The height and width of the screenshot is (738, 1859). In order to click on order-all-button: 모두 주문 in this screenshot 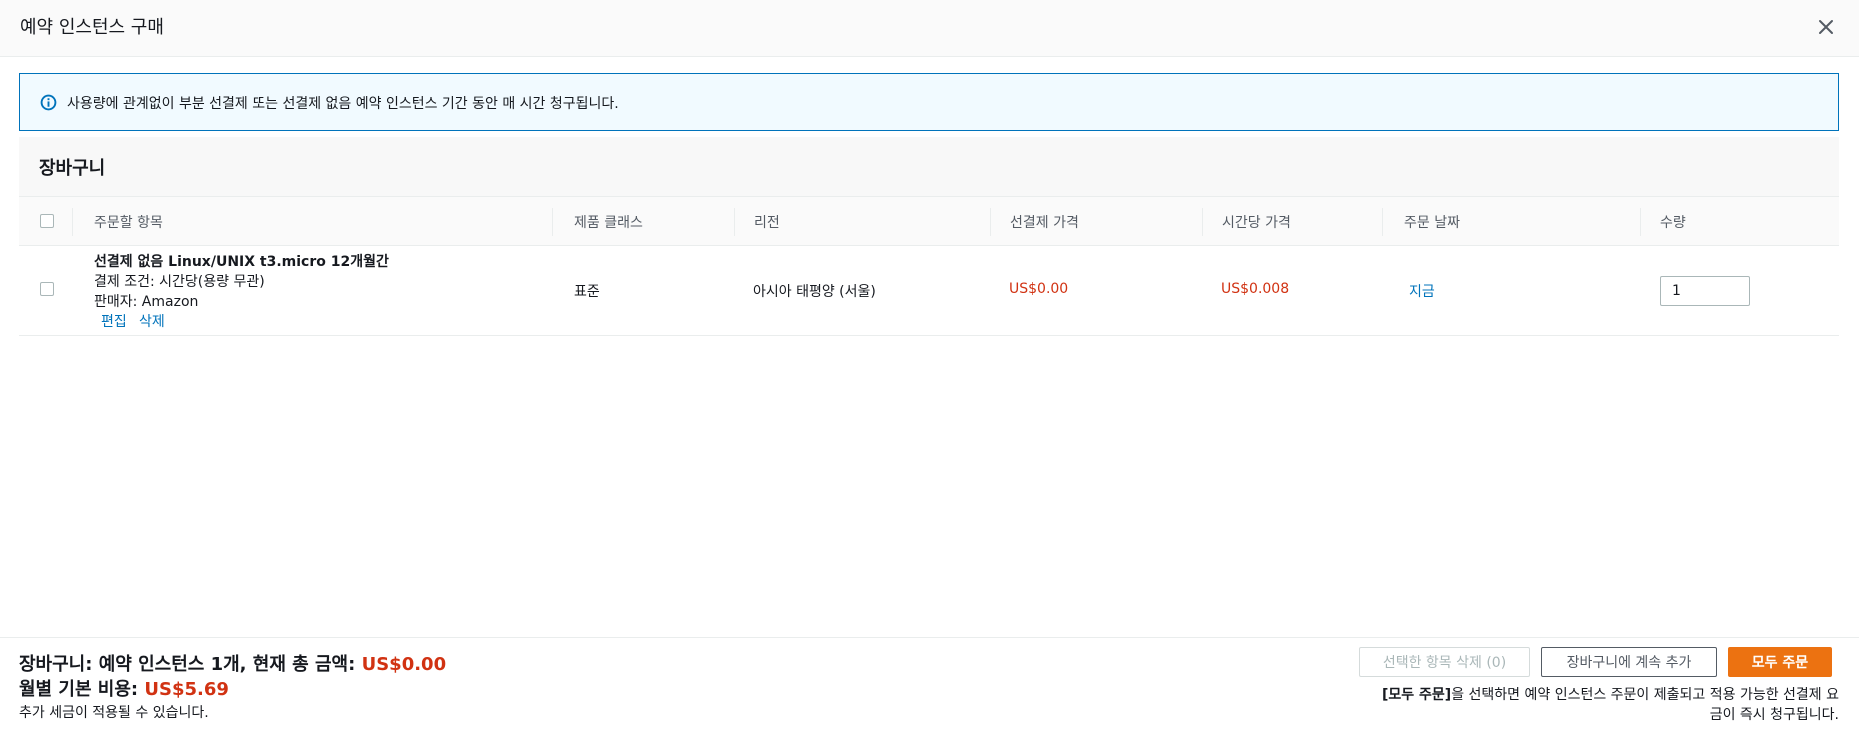, I will do `click(1780, 662)`.